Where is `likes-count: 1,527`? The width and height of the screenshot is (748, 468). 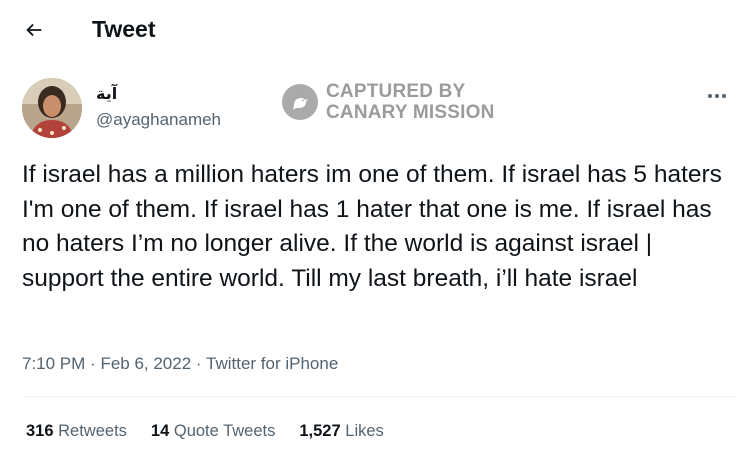 likes-count: 1,527 is located at coordinates (320, 431).